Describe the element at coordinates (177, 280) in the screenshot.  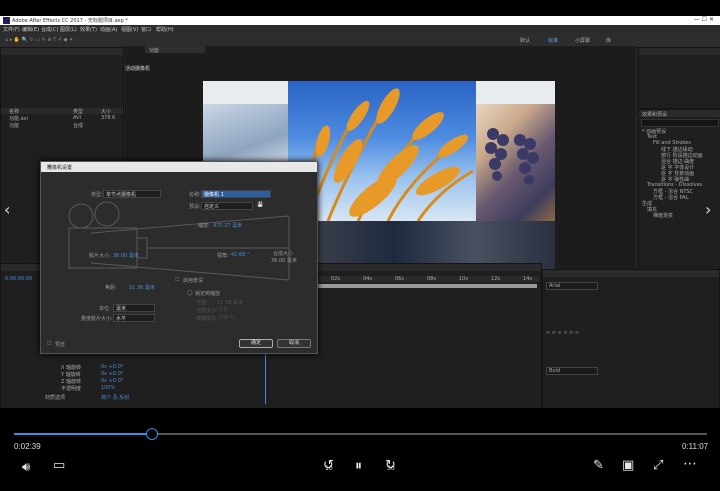
I see `dof-checkbox: ☐` at that location.